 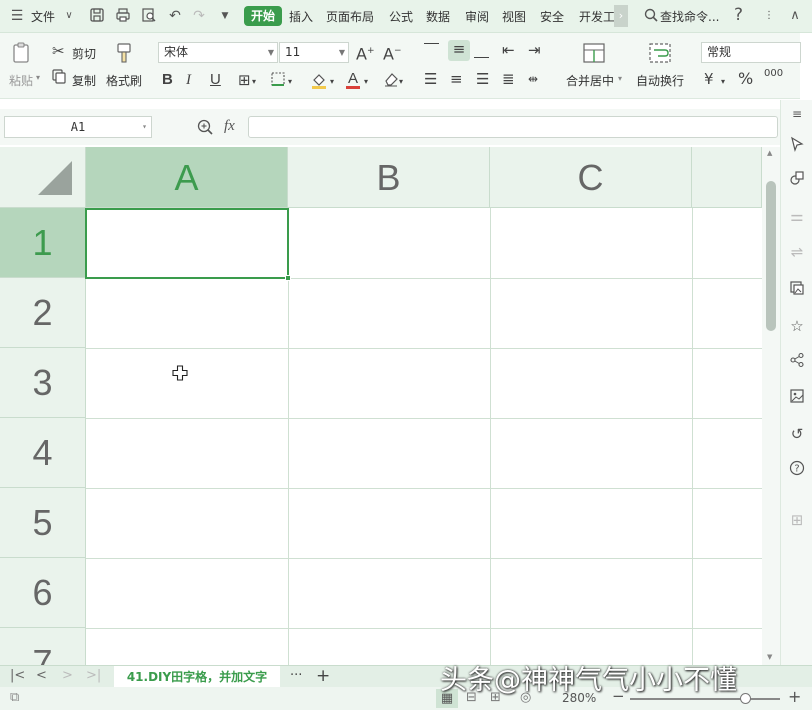 I want to click on share-icon, so click(x=797, y=362).